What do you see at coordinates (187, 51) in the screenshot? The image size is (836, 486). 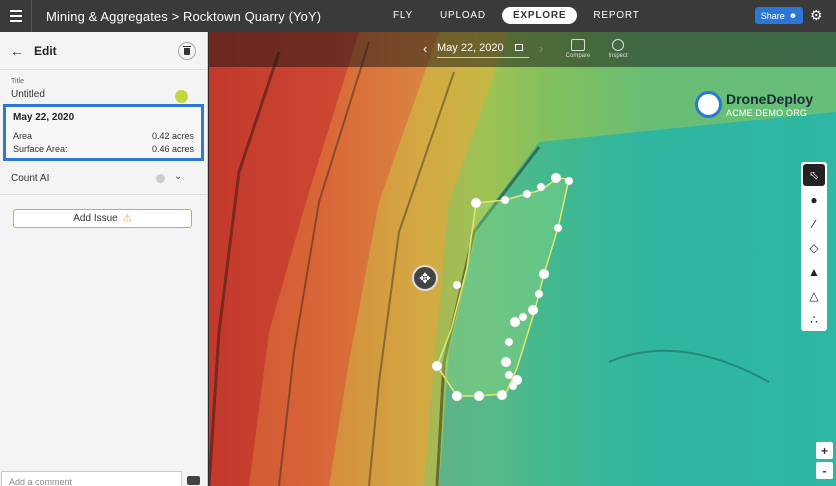 I see `trash-icon` at bounding box center [187, 51].